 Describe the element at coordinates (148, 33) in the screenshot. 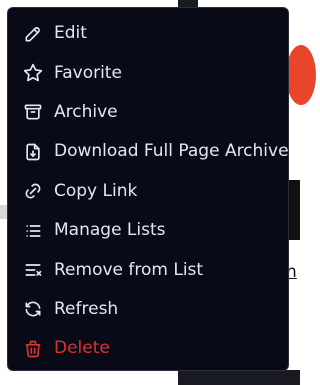

I see `menu-item-edit: Edit` at that location.